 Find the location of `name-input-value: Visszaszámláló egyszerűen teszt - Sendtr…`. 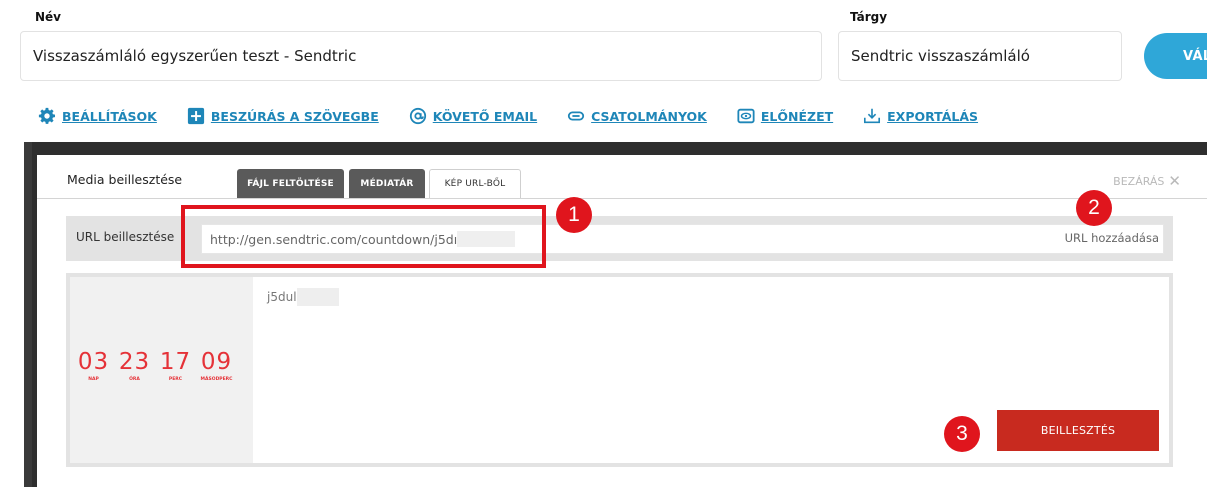

name-input-value: Visszaszámláló egyszerűen teszt - Sendtr… is located at coordinates (195, 56).